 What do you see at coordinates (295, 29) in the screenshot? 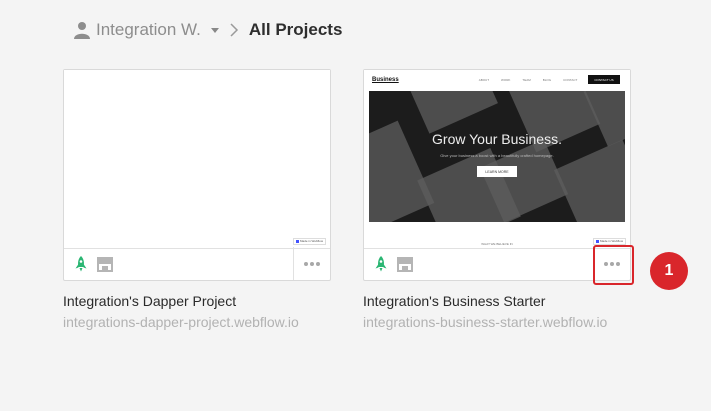
I see `page-title: All Projects` at bounding box center [295, 29].